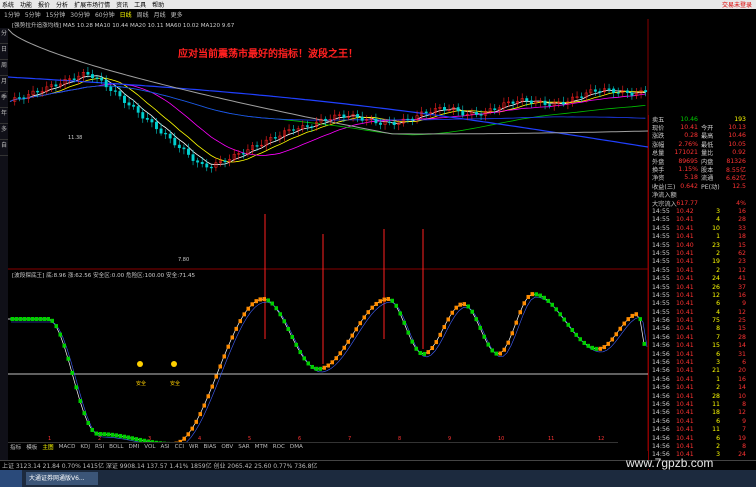 This screenshot has height=487, width=756. I want to click on indicator-tab: MACD, so click(67, 447).